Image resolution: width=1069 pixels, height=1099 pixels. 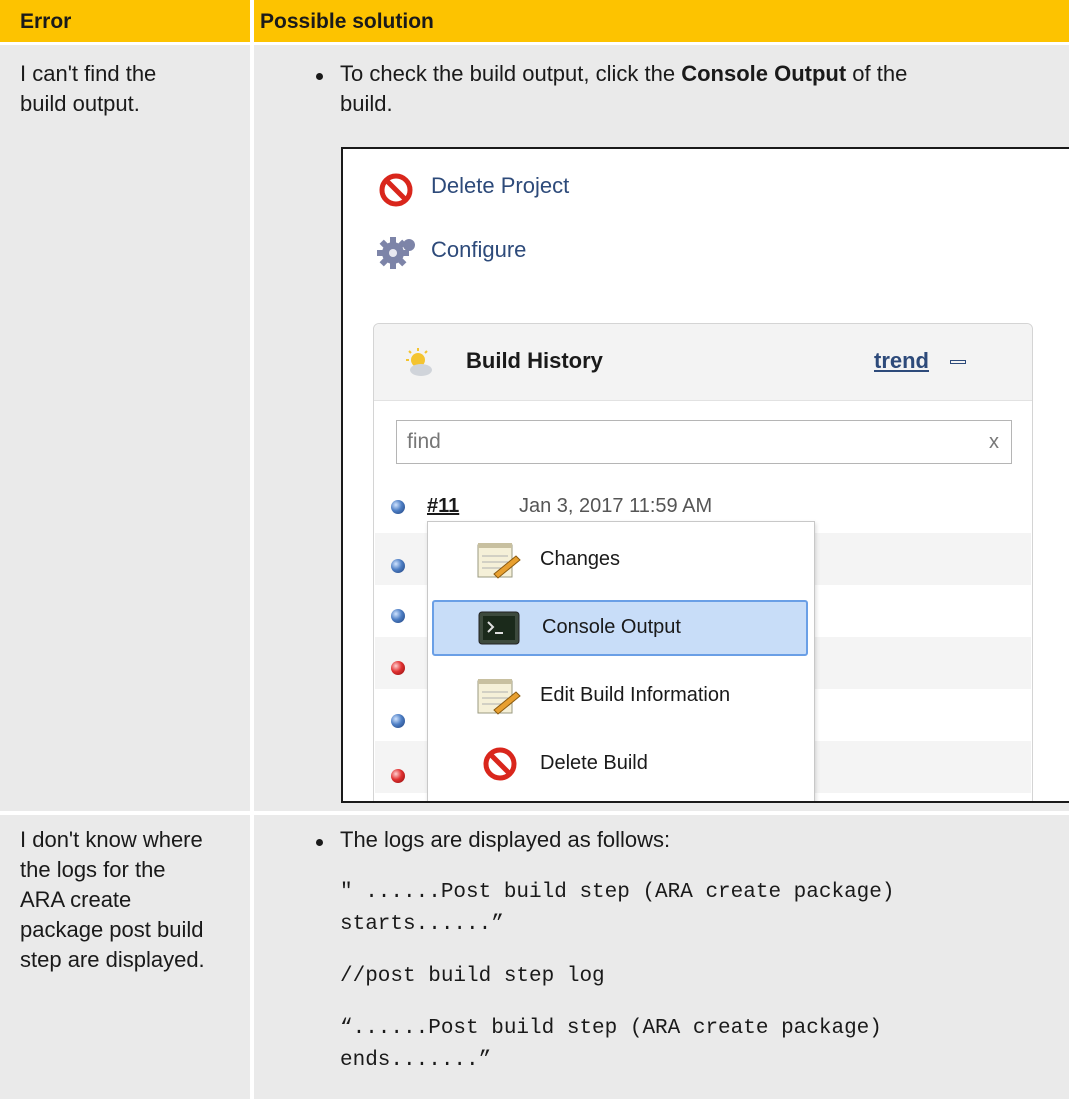 I want to click on row1-error-line: I can't find the, so click(x=88, y=73).